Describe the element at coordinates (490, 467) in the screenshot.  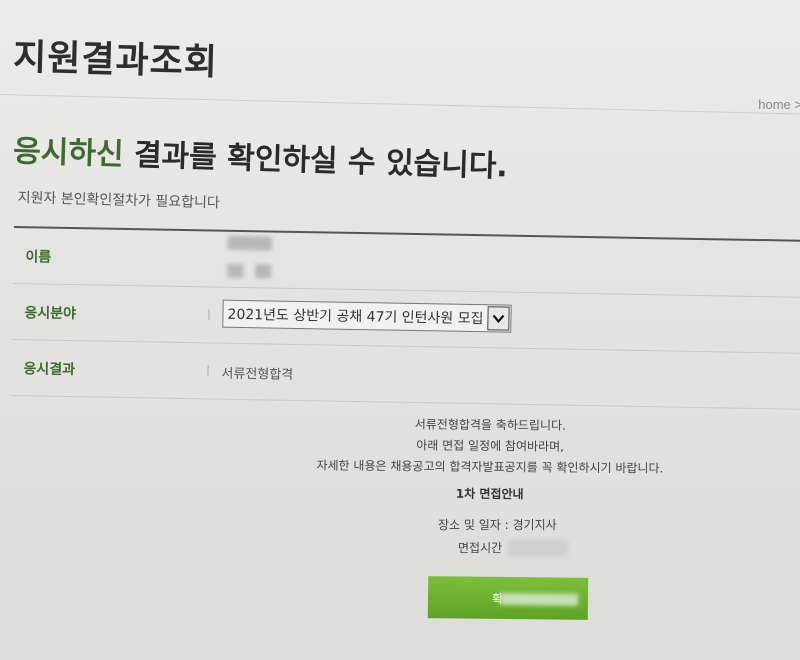
I see `message-line-3: 자세한 내용은 채용공고의 합격자발표공지를 꼭 확인하시기 바랍니다.` at that location.